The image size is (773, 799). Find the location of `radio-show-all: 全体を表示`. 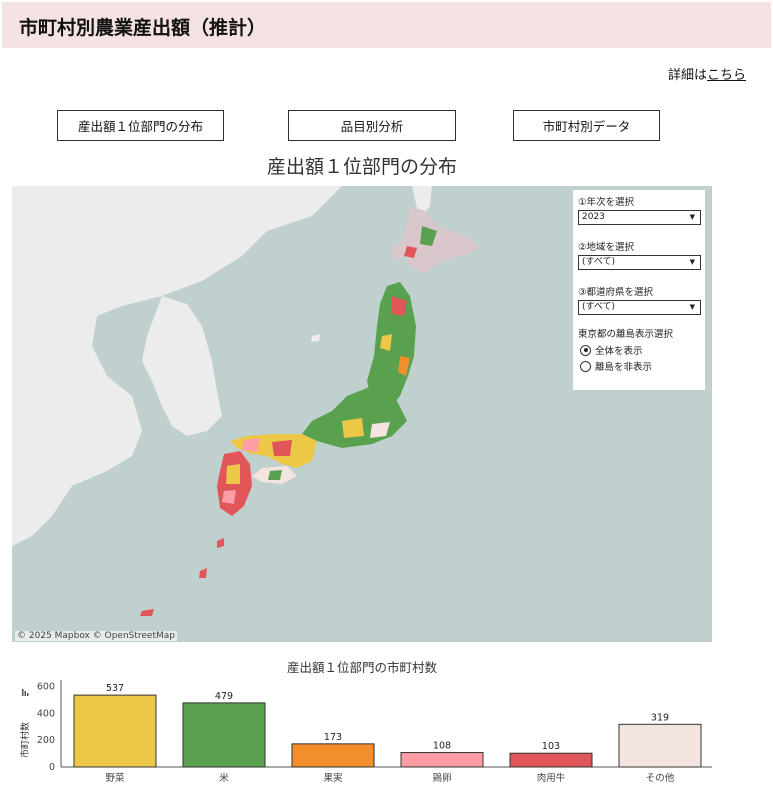

radio-show-all: 全体を表示 is located at coordinates (611, 350).